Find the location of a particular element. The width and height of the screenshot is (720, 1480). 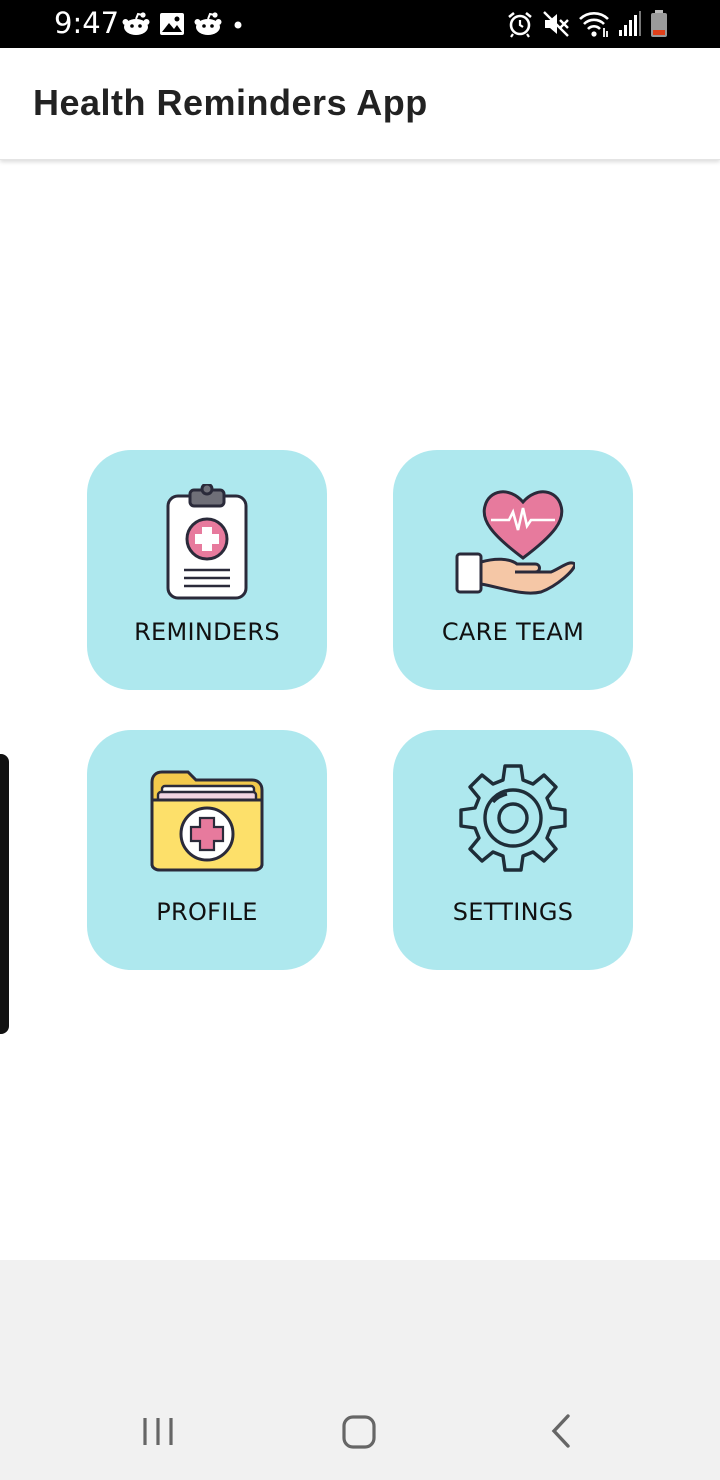

dot-icon is located at coordinates (238, 24).